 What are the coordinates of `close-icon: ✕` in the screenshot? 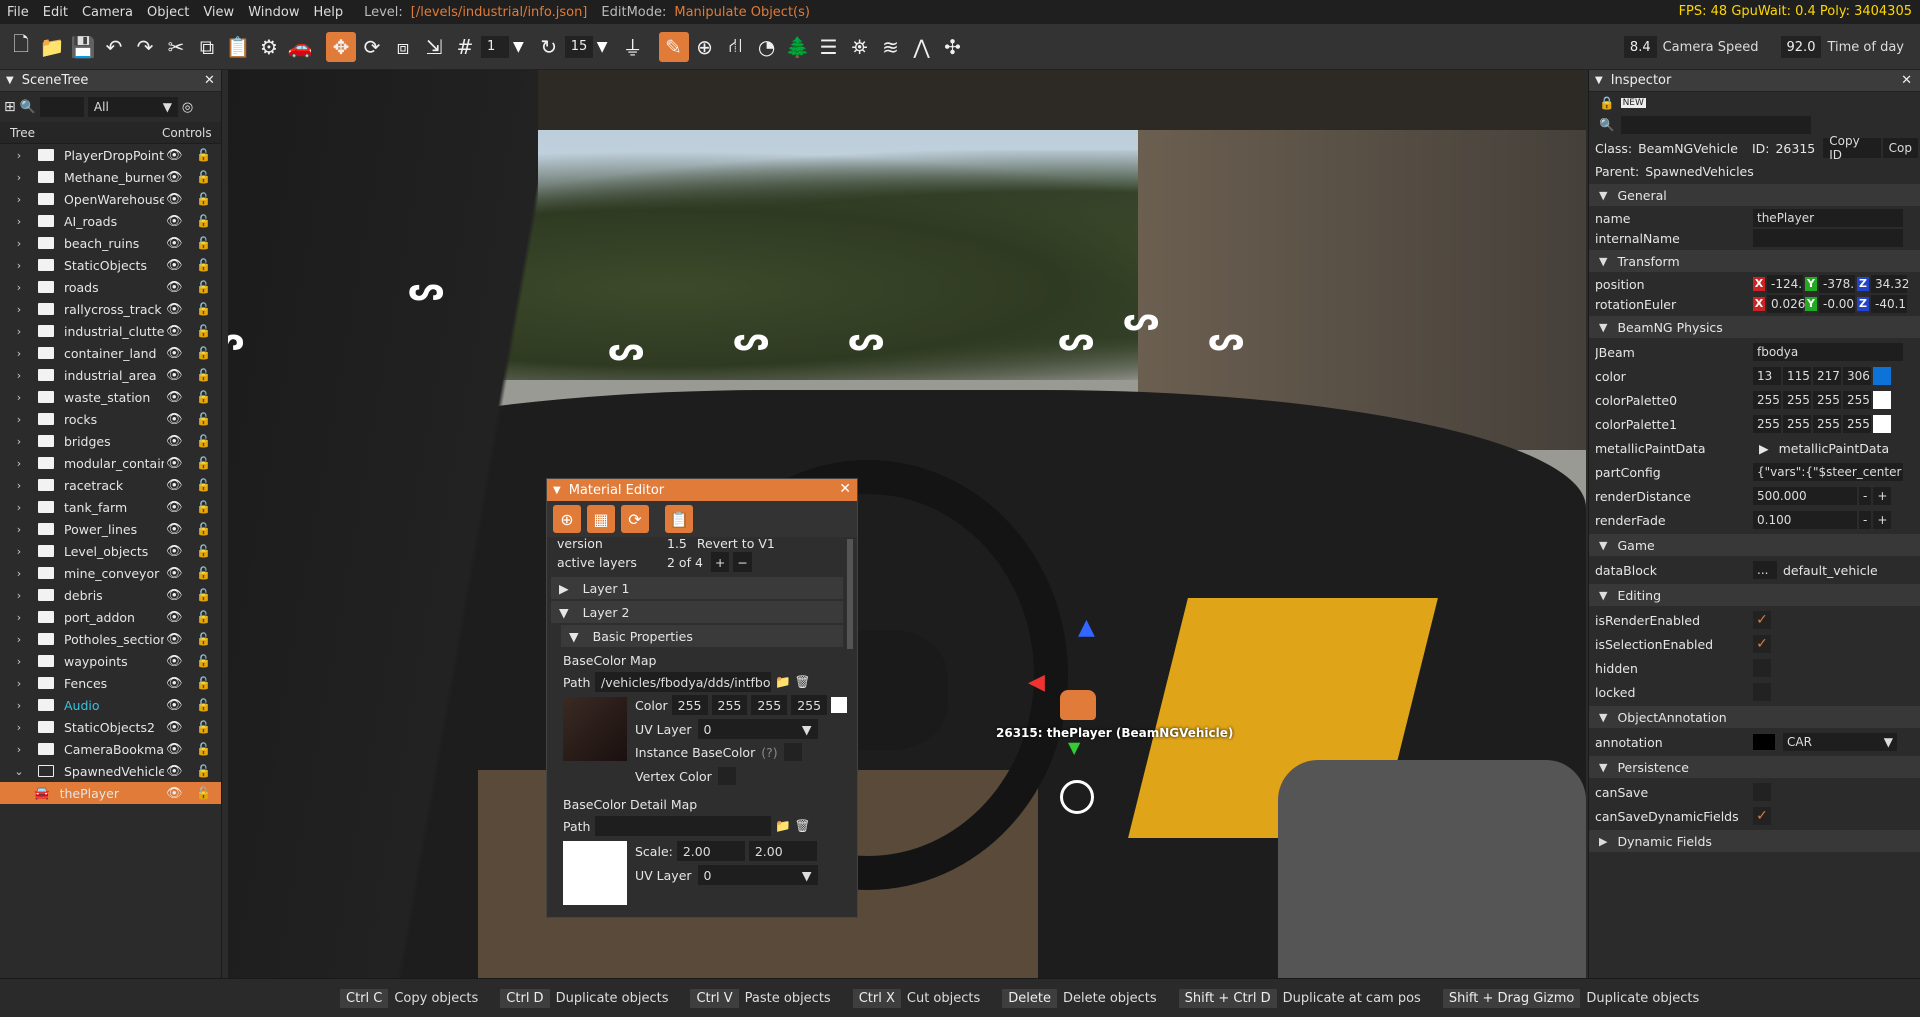 It's located at (209, 80).